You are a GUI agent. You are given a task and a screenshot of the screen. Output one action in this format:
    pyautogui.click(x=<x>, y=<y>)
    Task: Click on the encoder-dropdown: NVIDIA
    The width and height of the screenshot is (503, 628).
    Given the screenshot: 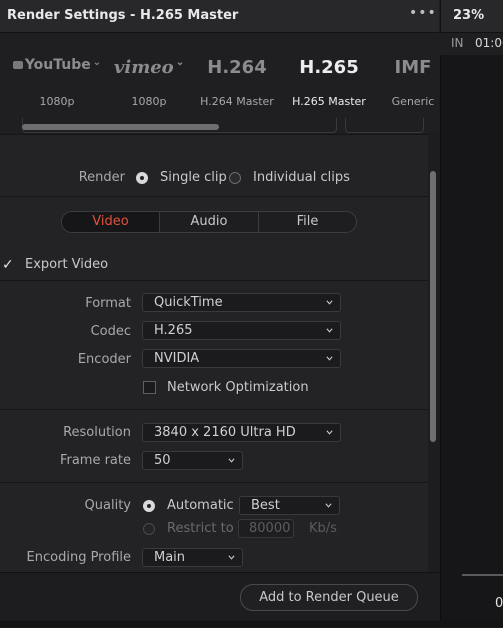 What is the action you would take?
    pyautogui.click(x=241, y=358)
    